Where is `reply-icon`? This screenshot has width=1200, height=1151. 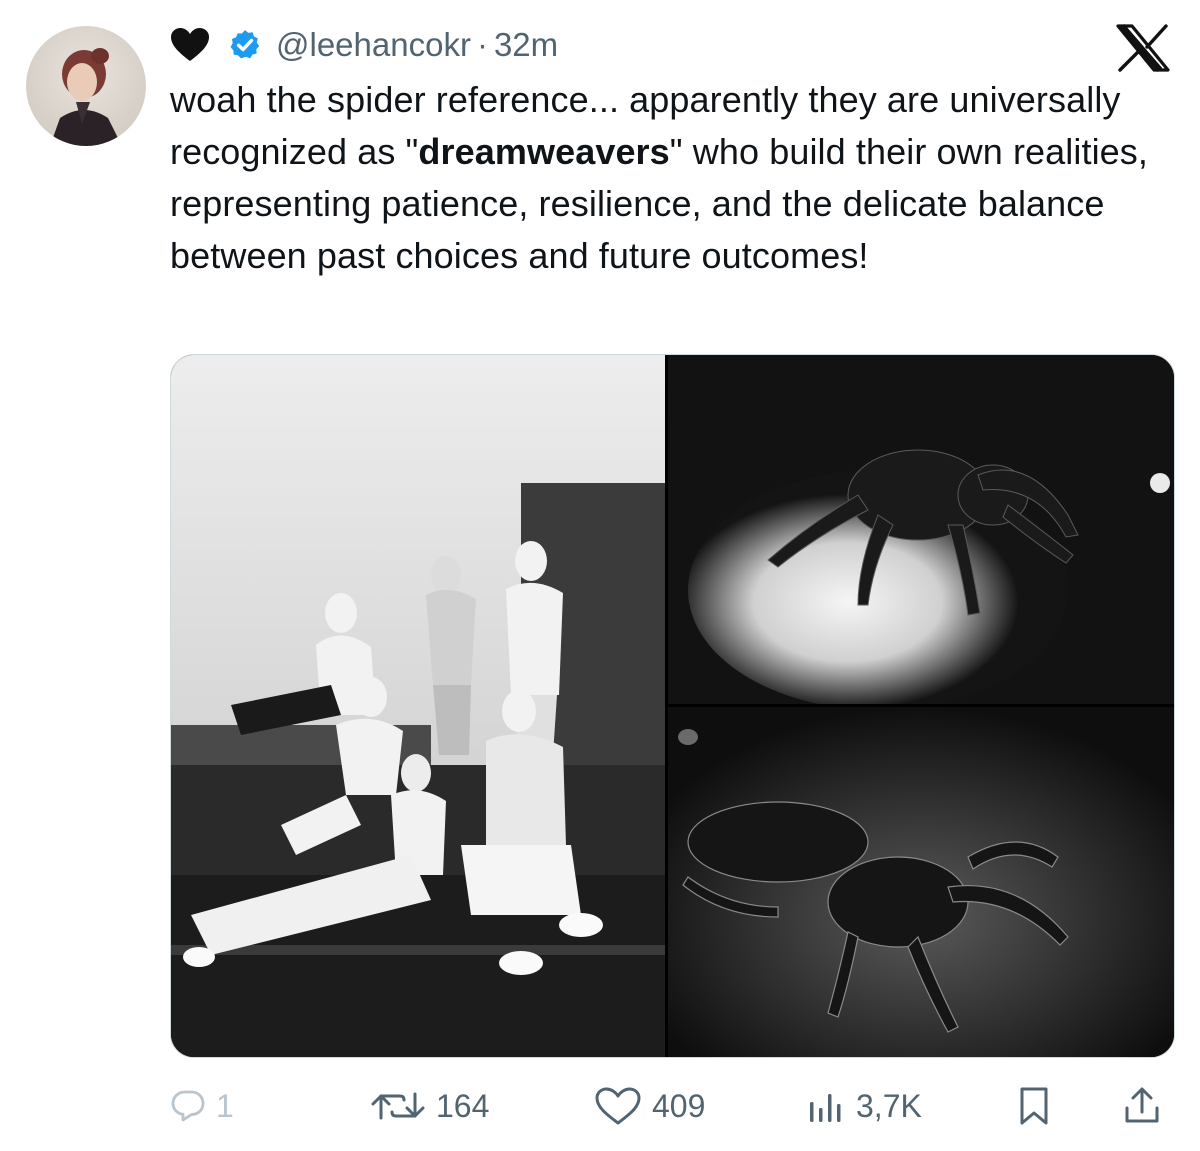 reply-icon is located at coordinates (188, 1106).